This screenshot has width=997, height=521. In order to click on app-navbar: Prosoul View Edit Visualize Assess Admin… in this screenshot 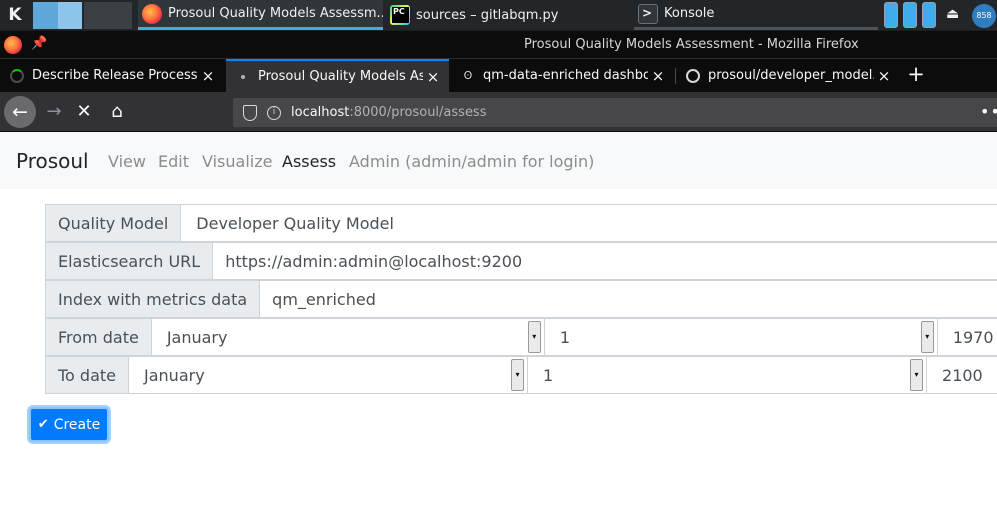, I will do `click(498, 160)`.